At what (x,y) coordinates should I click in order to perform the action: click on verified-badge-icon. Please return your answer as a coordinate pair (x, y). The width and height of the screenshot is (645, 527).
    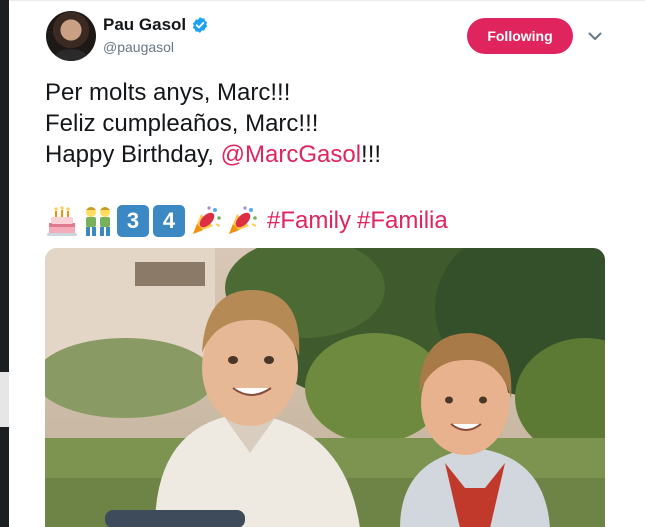
    Looking at the image, I should click on (200, 25).